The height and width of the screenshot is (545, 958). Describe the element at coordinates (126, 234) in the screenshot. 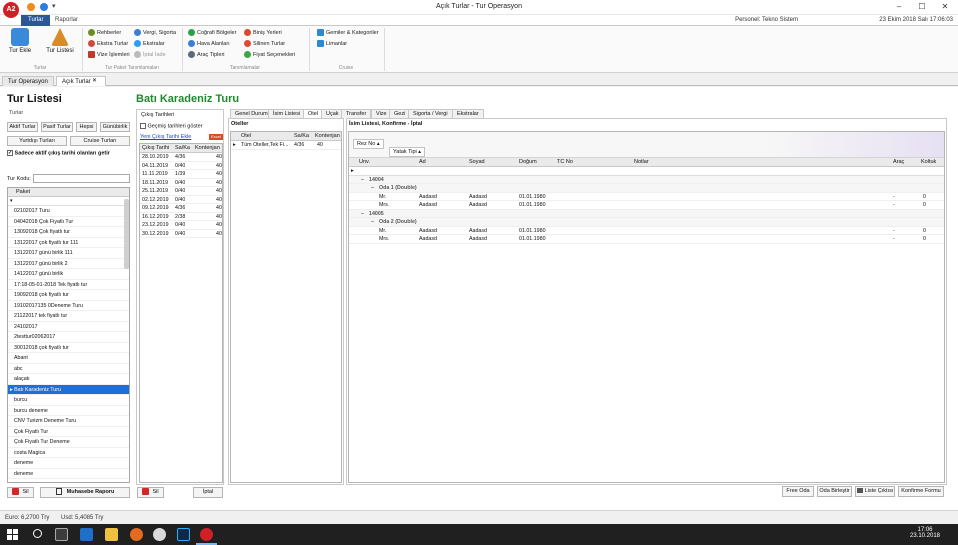

I see `scrollbar` at that location.